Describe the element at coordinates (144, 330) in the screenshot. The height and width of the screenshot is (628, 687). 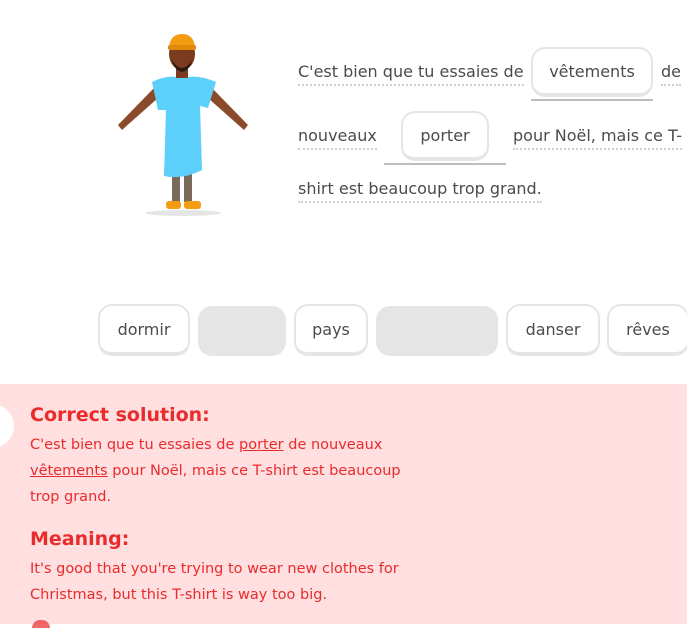
I see `word-bank-chip: dormir` at that location.